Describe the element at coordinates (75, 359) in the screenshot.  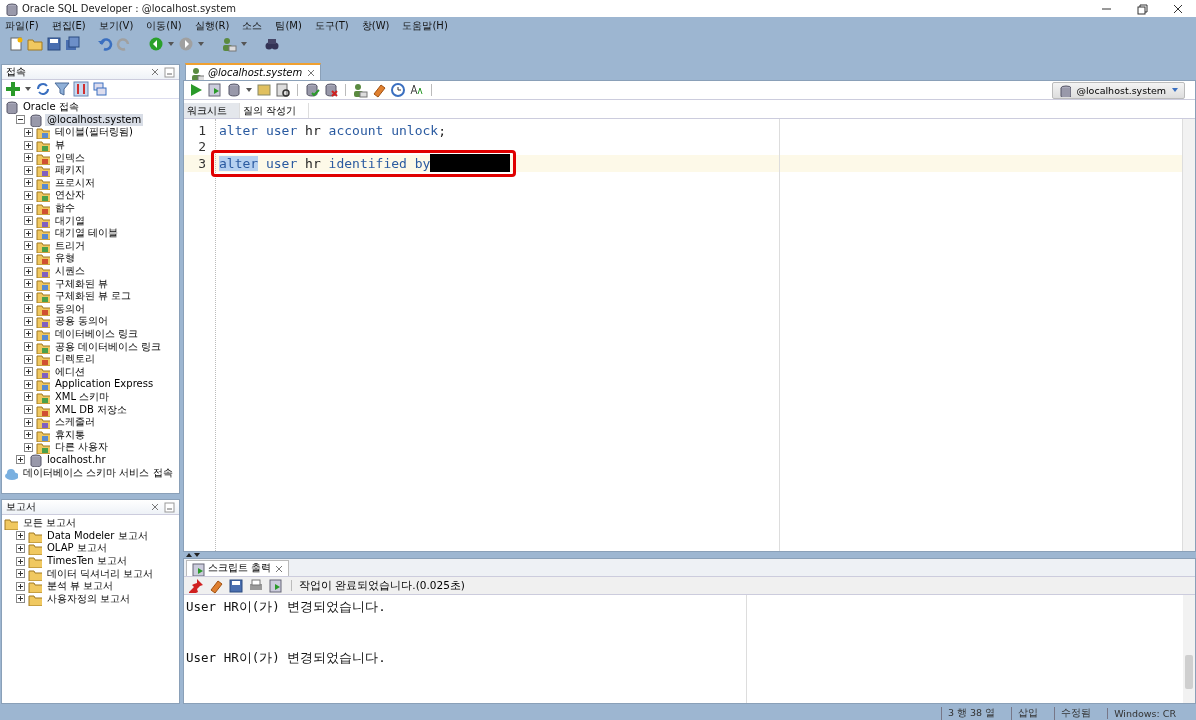
I see `tree-item: 디렉토리` at that location.